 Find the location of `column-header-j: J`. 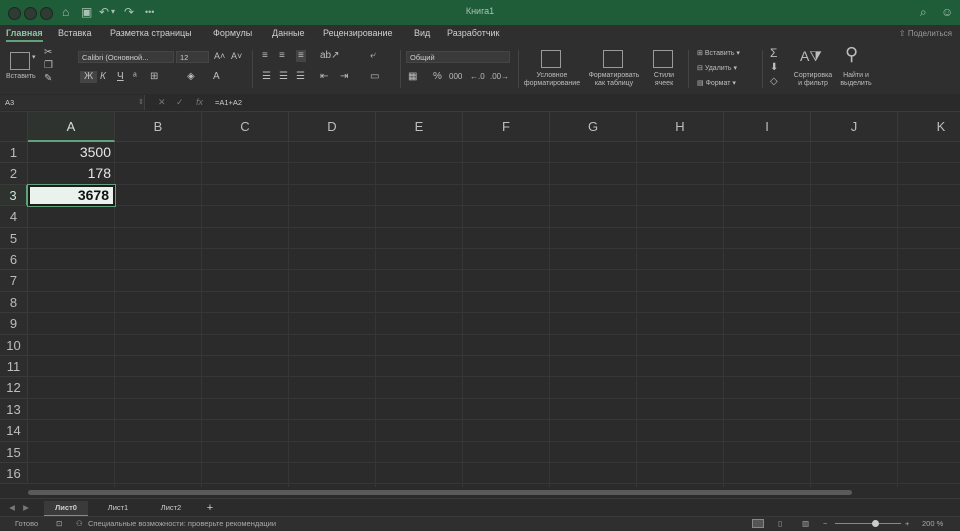

column-header-j: J is located at coordinates (854, 127).